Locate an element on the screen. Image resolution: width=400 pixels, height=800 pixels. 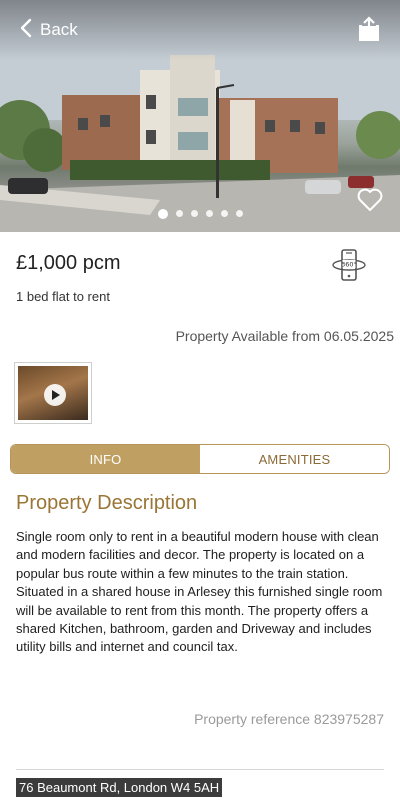
gallery-pagination is located at coordinates (200, 214).